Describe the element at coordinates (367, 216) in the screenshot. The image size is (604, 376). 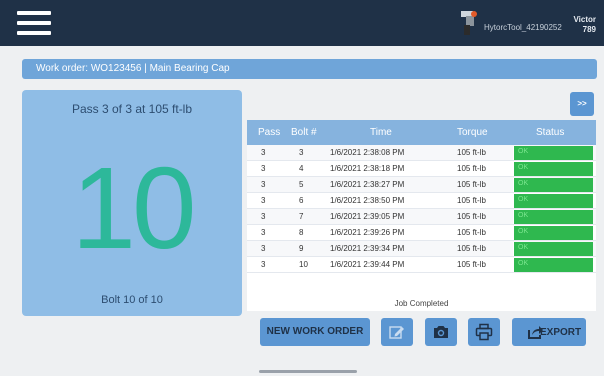
I see `cell-time: 1/6/2021 2:39:05 PM` at that location.